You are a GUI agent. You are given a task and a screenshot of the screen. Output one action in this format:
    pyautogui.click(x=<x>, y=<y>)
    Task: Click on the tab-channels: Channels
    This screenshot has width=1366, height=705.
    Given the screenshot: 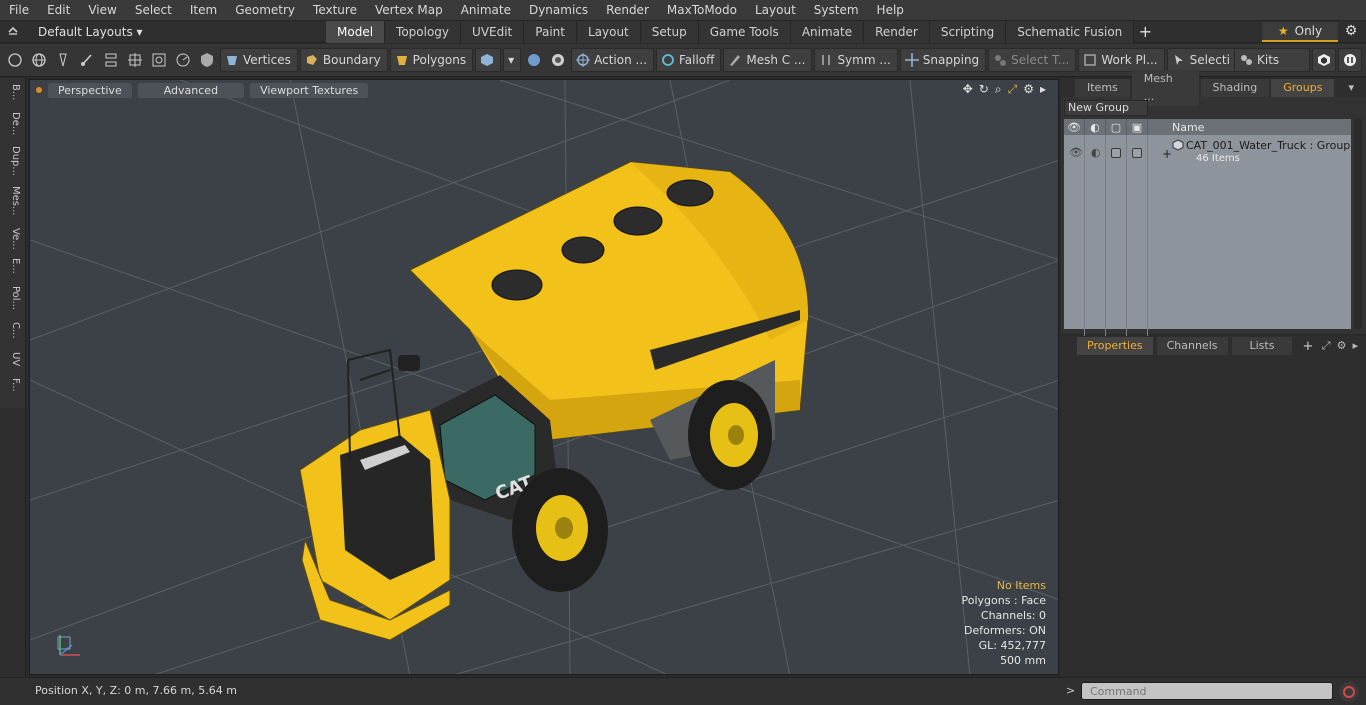 What is the action you would take?
    pyautogui.click(x=1192, y=346)
    